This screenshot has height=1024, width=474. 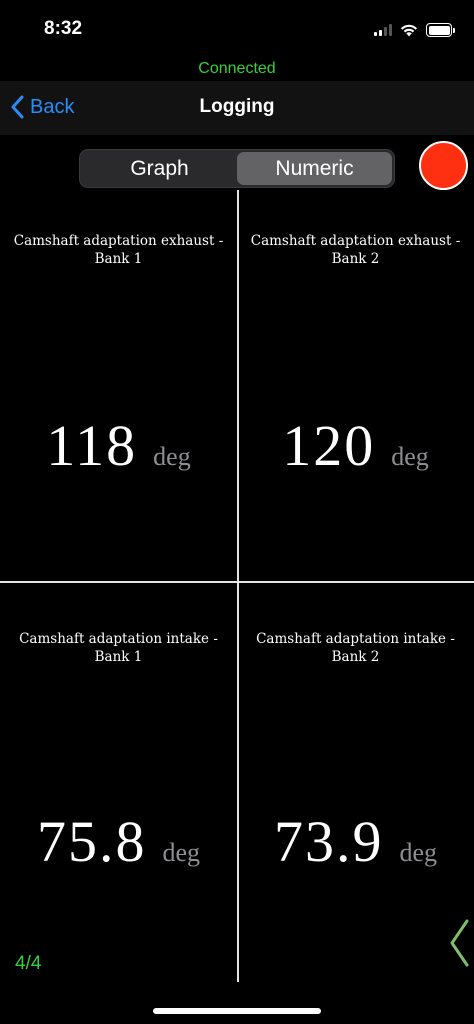 I want to click on status-bar: 8:32, so click(x=237, y=29).